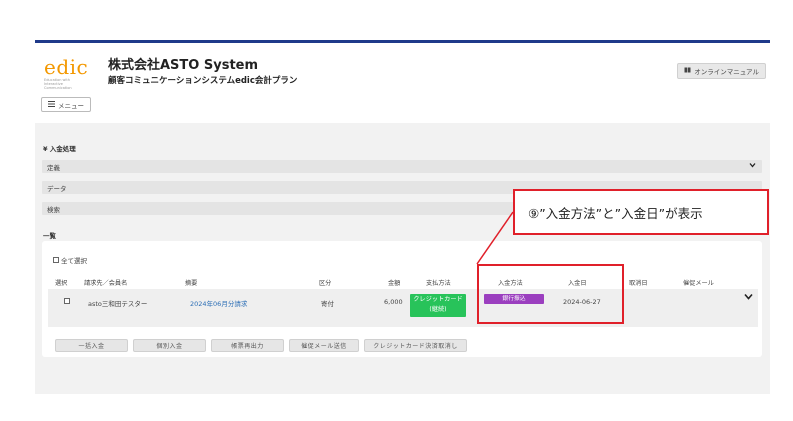  What do you see at coordinates (615, 213) in the screenshot?
I see `annotation-text: ⑨”入金方法”と”入金日”が表示` at bounding box center [615, 213].